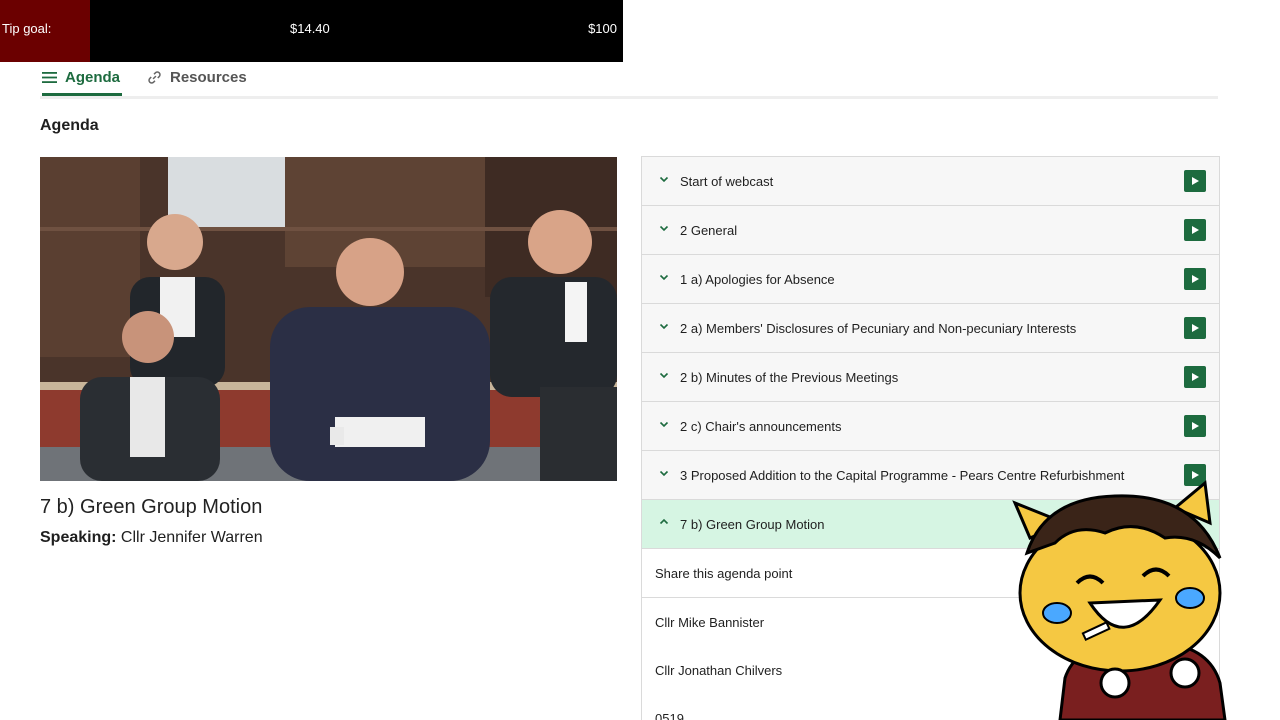 This screenshot has height=720, width=1280. What do you see at coordinates (191, 537) in the screenshot?
I see `speaker-name: Cllr Jennifer Warren` at bounding box center [191, 537].